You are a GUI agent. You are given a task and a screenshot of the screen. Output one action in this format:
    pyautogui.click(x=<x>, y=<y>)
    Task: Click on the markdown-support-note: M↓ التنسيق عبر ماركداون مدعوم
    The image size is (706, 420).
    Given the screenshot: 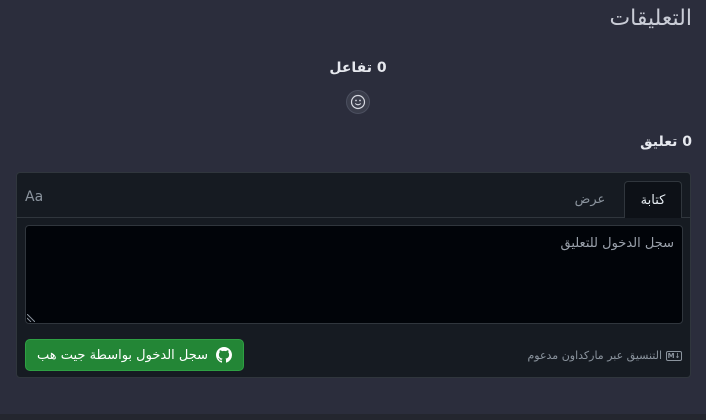 What is the action you would take?
    pyautogui.click(x=604, y=355)
    